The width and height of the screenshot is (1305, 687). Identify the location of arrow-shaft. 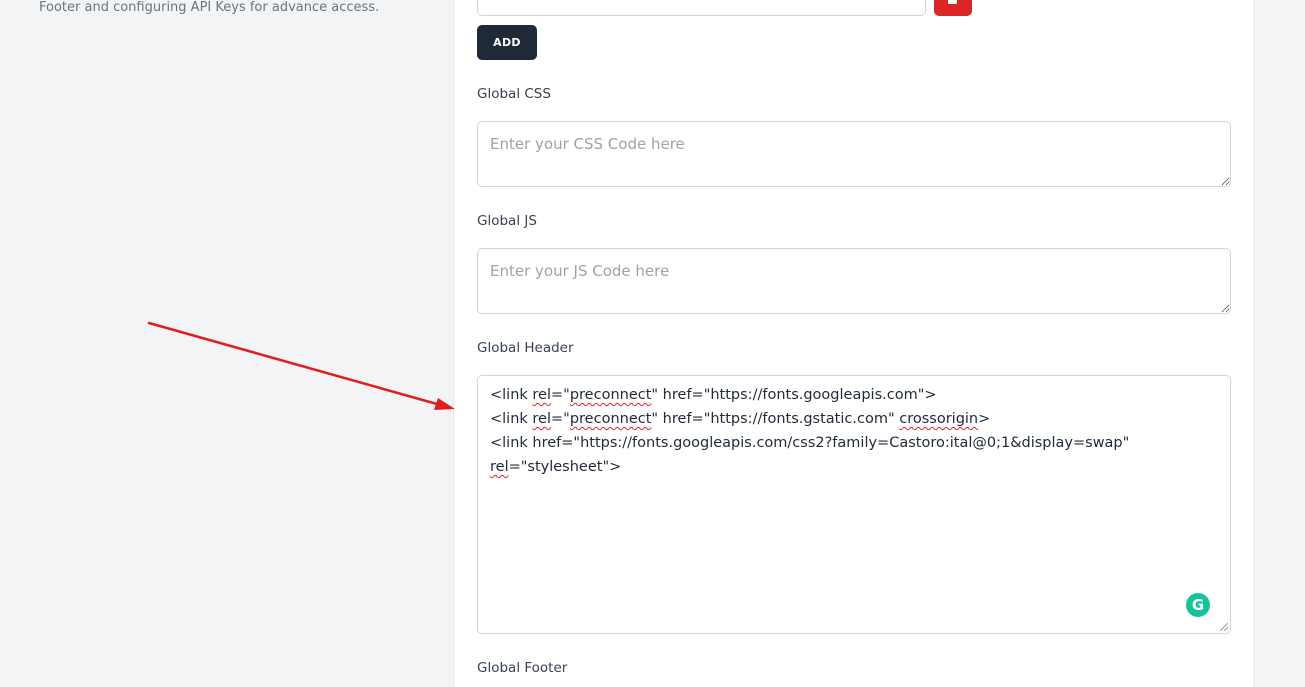
(296, 364).